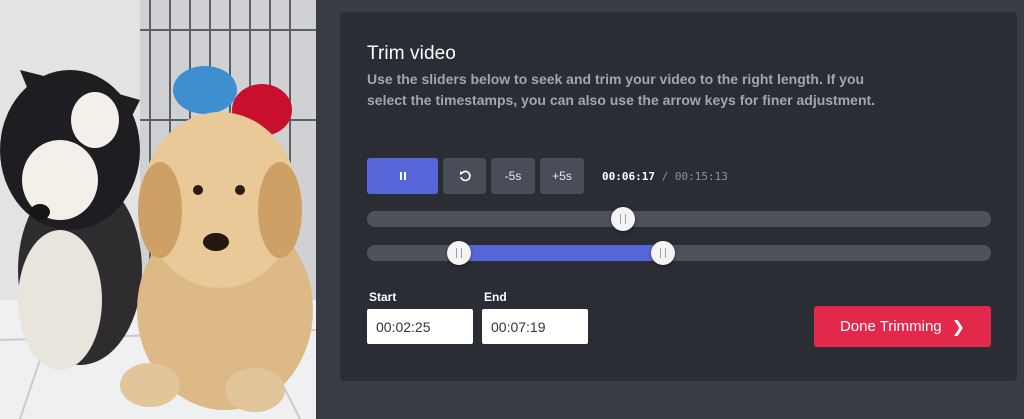 The height and width of the screenshot is (419, 1024). I want to click on restart-button, so click(464, 176).